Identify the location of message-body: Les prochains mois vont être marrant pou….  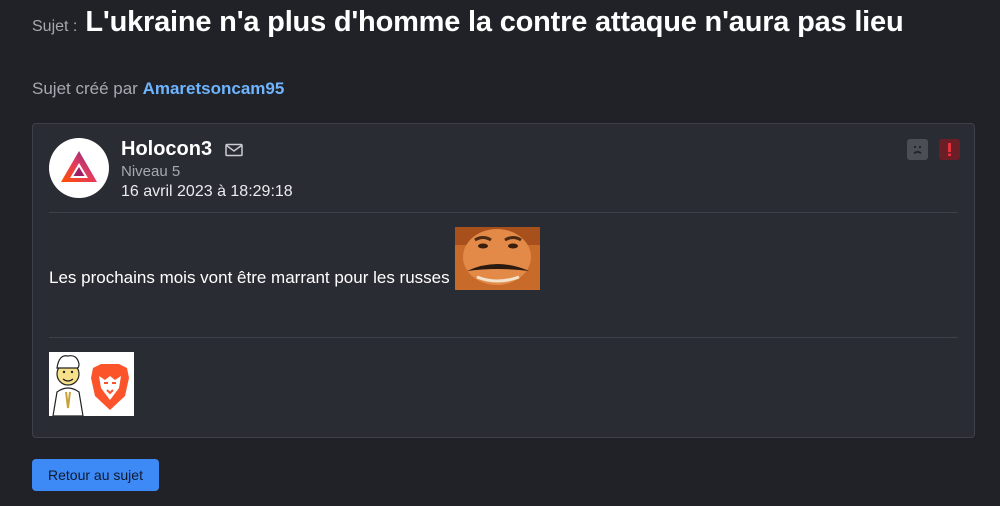
(294, 258).